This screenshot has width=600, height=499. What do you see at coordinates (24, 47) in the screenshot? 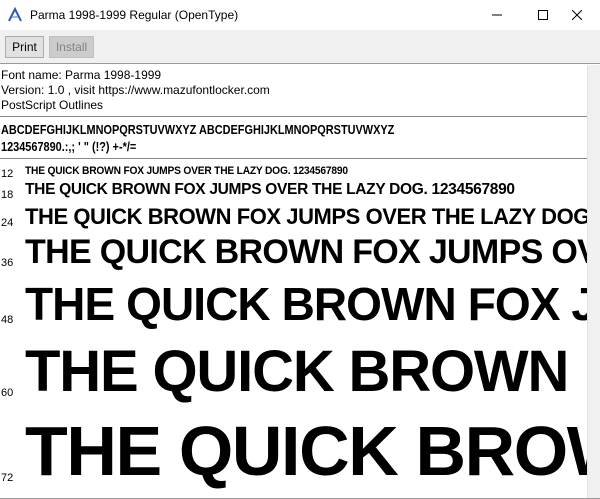
I see `print-button: Print` at bounding box center [24, 47].